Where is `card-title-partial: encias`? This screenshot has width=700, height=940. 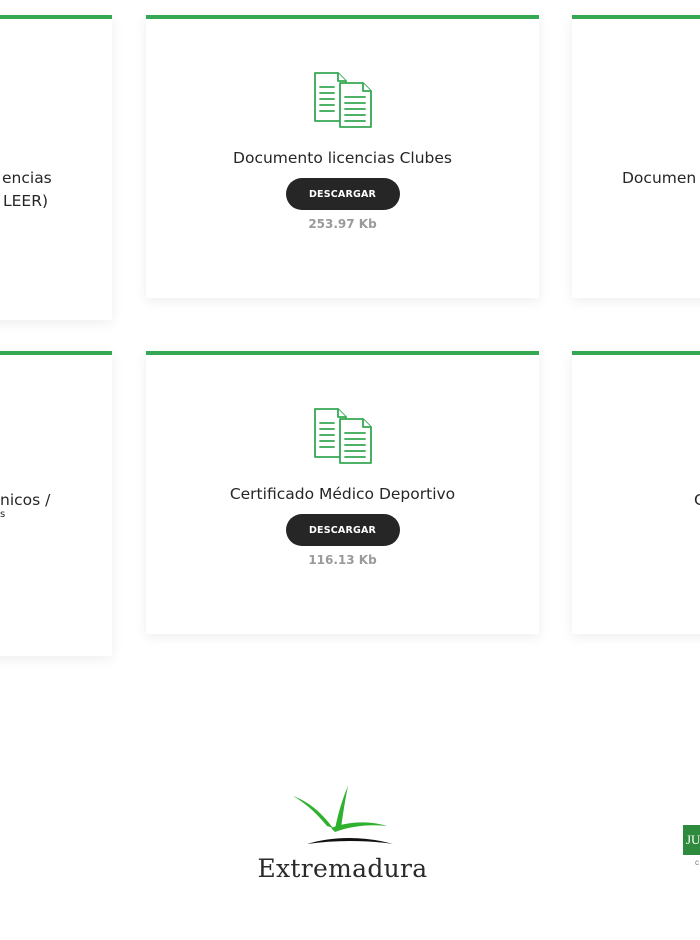 card-title-partial: encias is located at coordinates (27, 178).